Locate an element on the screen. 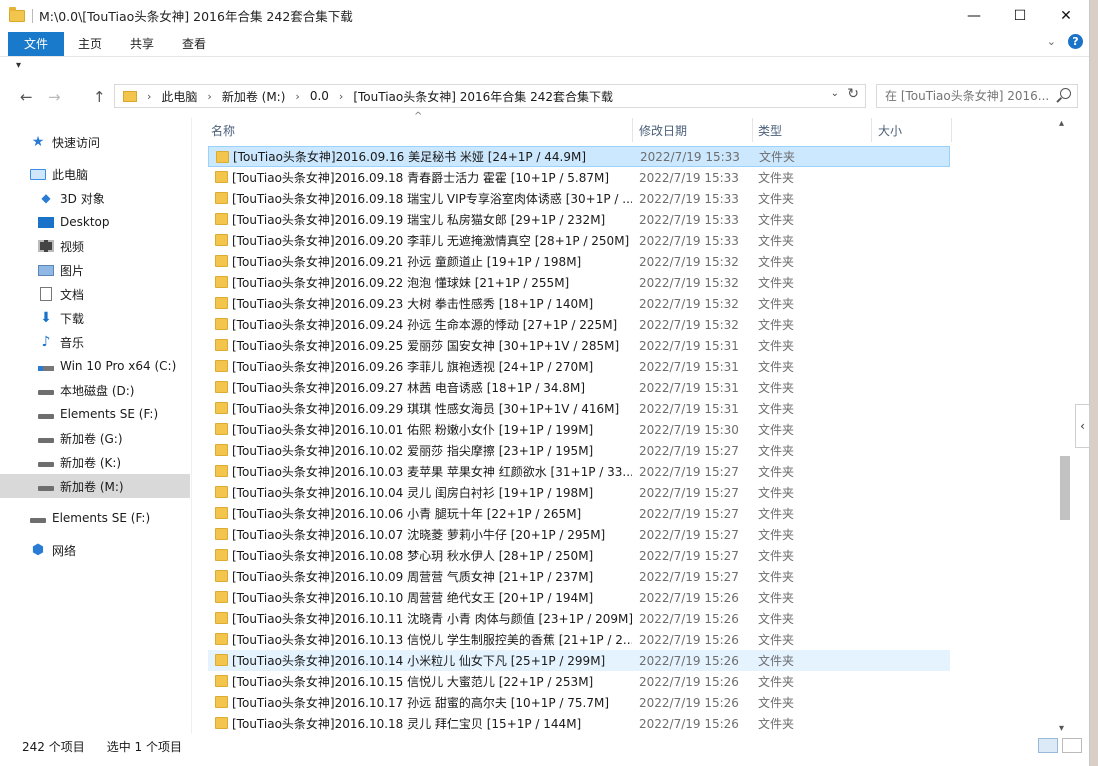  tab-view: 查看 is located at coordinates (194, 44).